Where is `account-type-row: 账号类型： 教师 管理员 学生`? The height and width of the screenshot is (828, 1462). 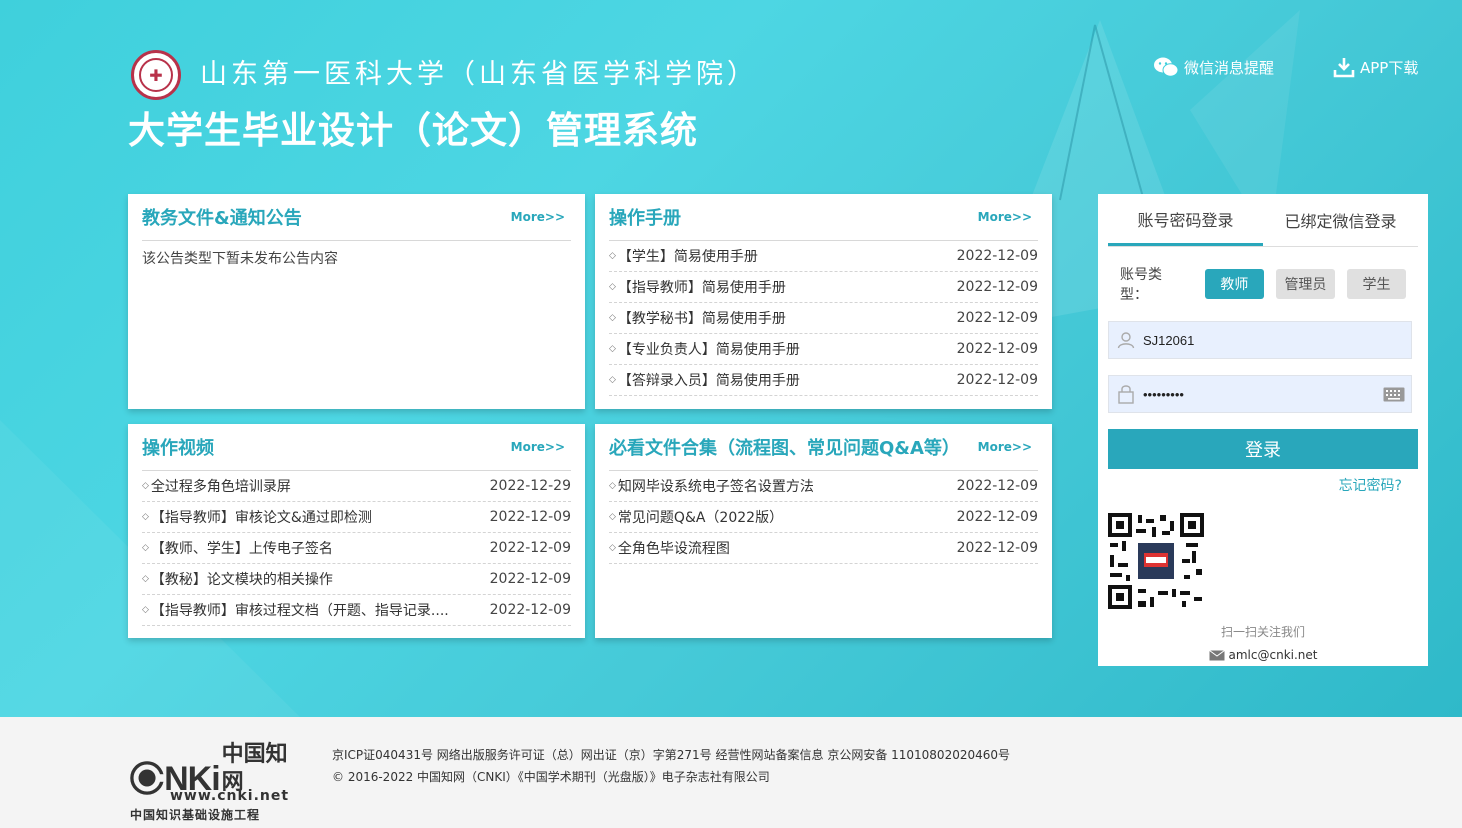
account-type-row: 账号类型： 教师 管理员 学生 is located at coordinates (1263, 284).